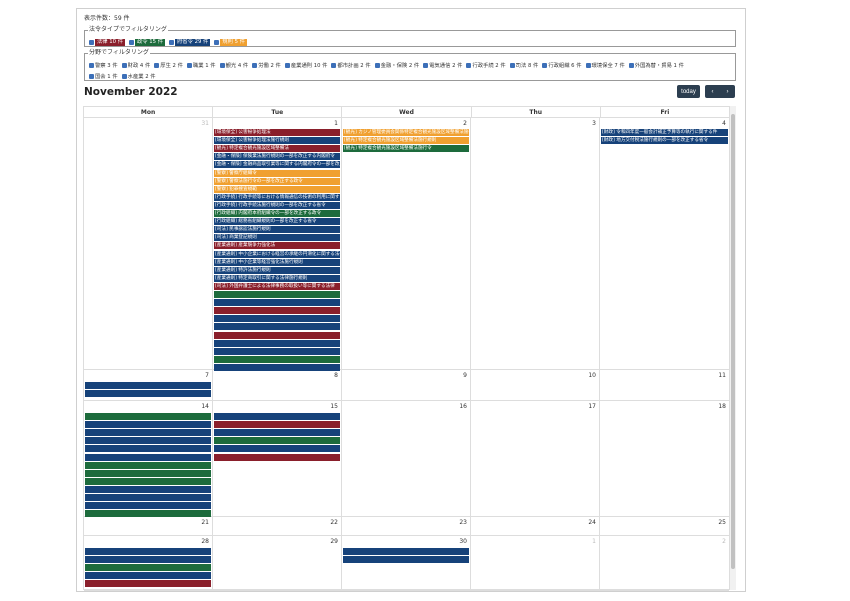 This screenshot has height=601, width=850. Describe the element at coordinates (535, 526) in the screenshot. I see `day-cell: 24` at that location.